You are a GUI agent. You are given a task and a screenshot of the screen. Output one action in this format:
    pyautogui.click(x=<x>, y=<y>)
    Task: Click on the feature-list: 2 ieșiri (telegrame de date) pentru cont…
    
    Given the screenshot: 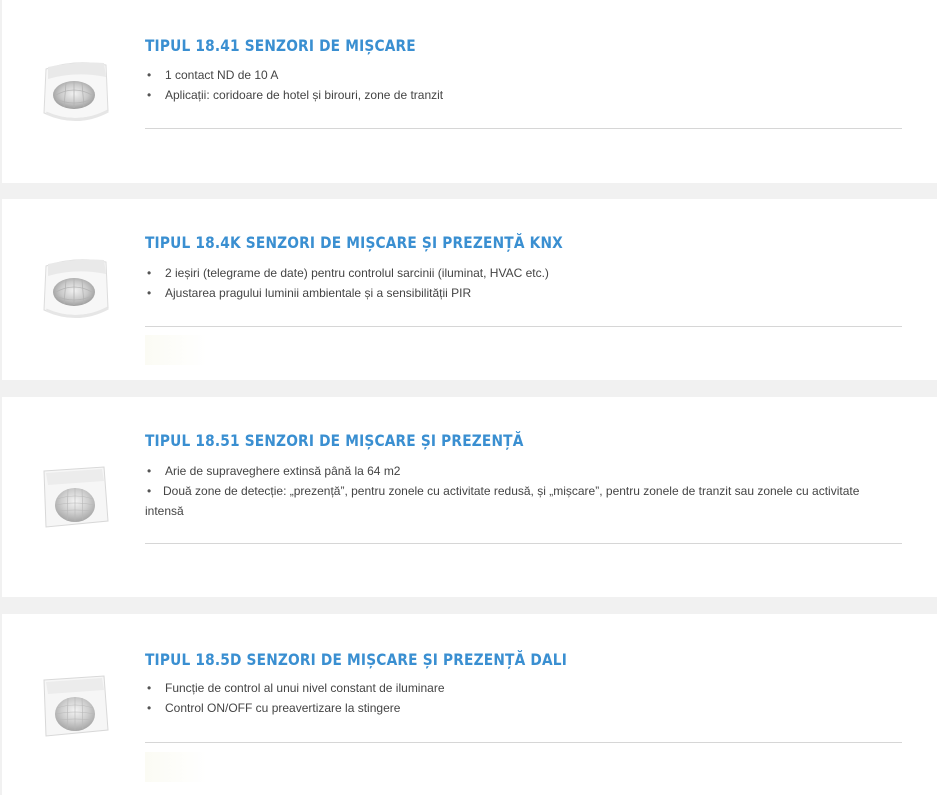 What is the action you would take?
    pyautogui.click(x=507, y=283)
    